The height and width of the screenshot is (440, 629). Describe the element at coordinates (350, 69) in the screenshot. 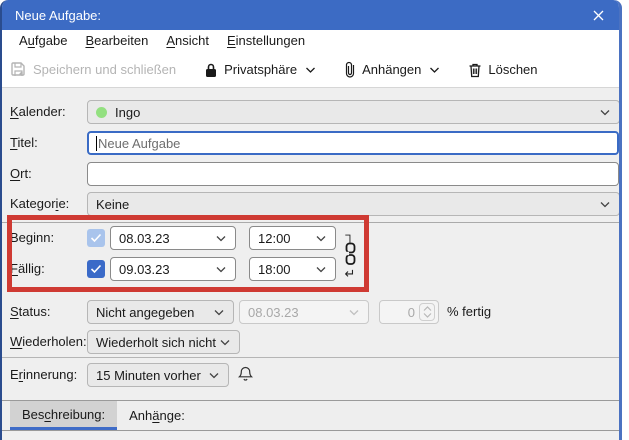

I see `paperclip-icon` at that location.